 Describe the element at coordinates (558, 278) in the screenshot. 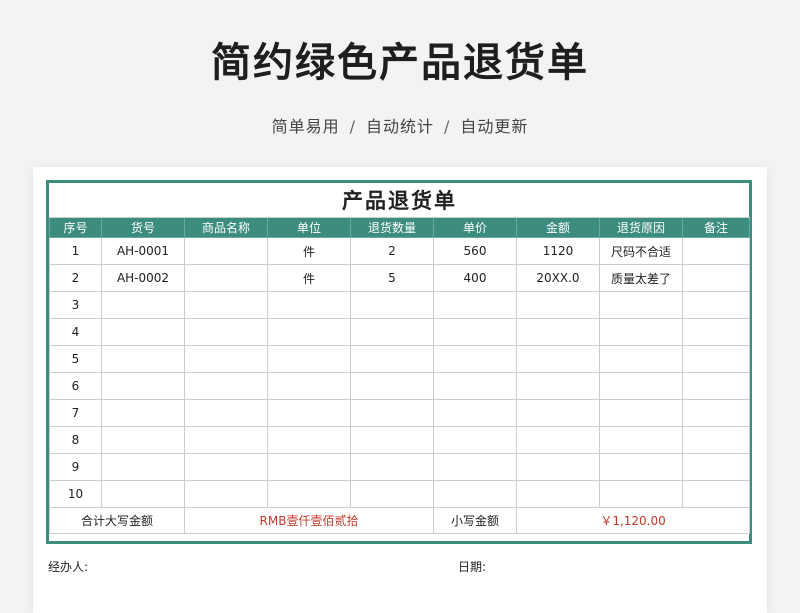

I see `cell-amount: 20XX.0` at that location.